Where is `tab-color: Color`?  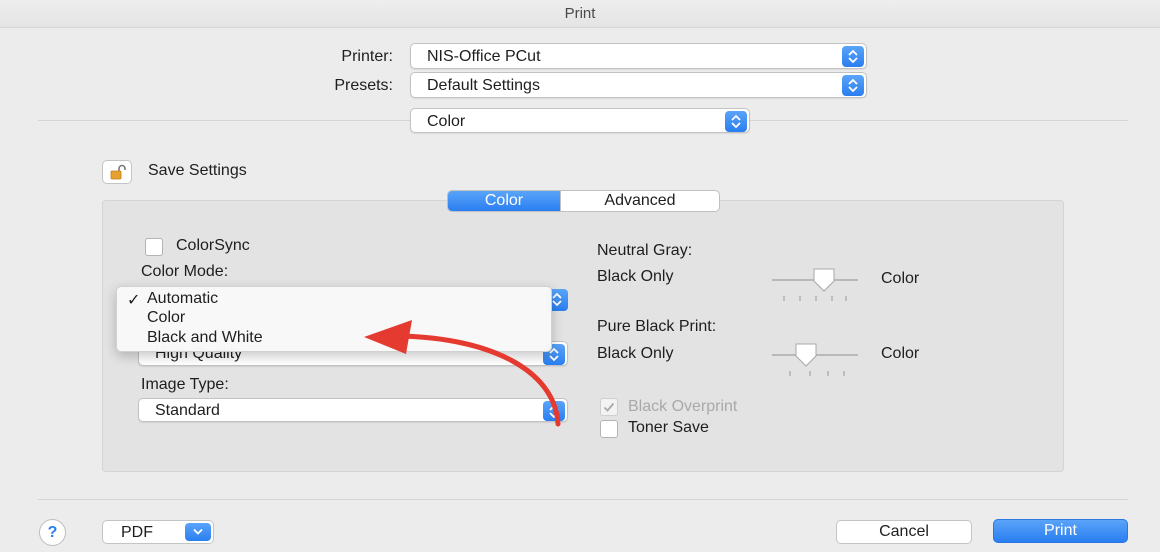
tab-color: Color is located at coordinates (504, 201).